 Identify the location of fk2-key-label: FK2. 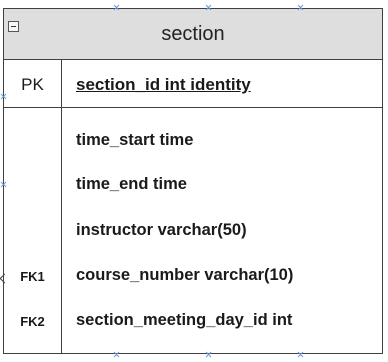
(32, 321).